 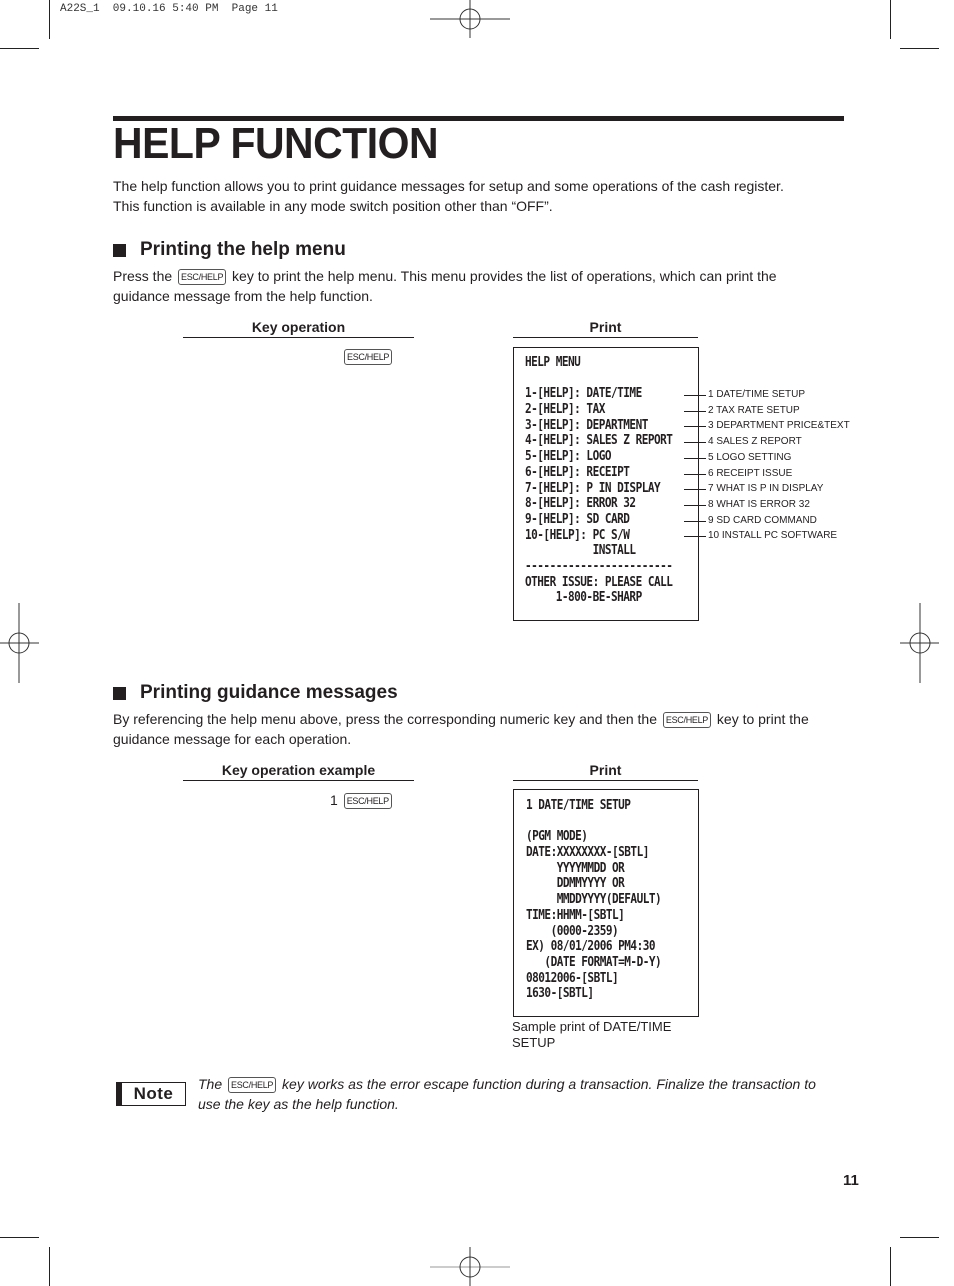 I want to click on help-menu-annotation: 7 WHAT IS P IN DISPLAY, so click(x=766, y=489).